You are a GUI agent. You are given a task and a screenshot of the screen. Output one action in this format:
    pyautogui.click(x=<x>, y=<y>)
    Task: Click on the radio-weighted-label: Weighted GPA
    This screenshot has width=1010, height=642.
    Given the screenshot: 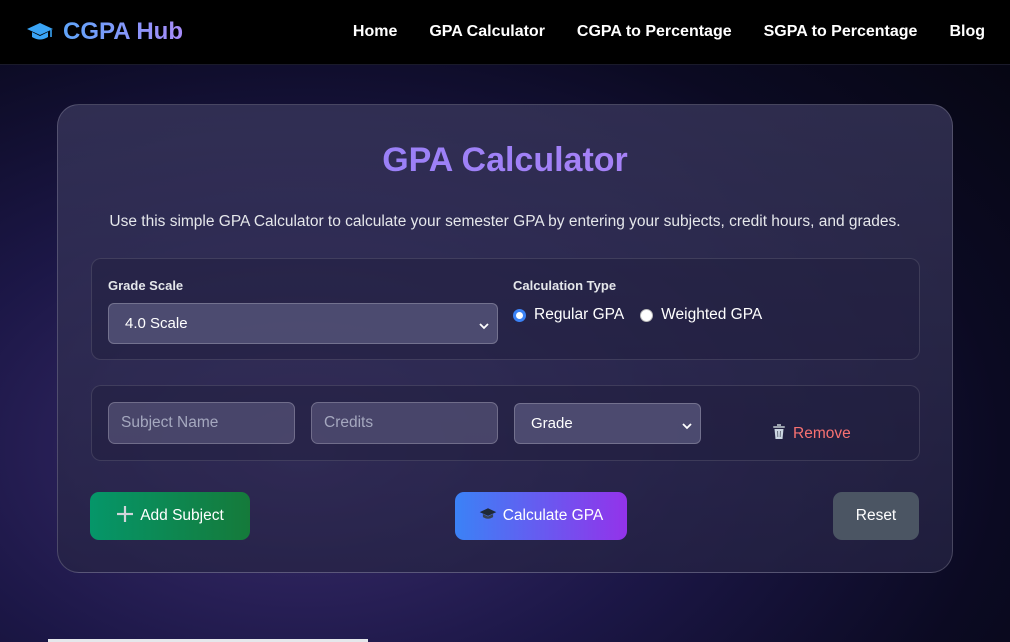 What is the action you would take?
    pyautogui.click(x=712, y=314)
    